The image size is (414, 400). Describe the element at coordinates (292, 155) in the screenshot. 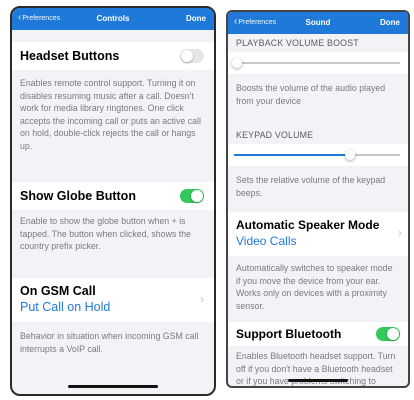

I see `keypad-volume-fill` at that location.